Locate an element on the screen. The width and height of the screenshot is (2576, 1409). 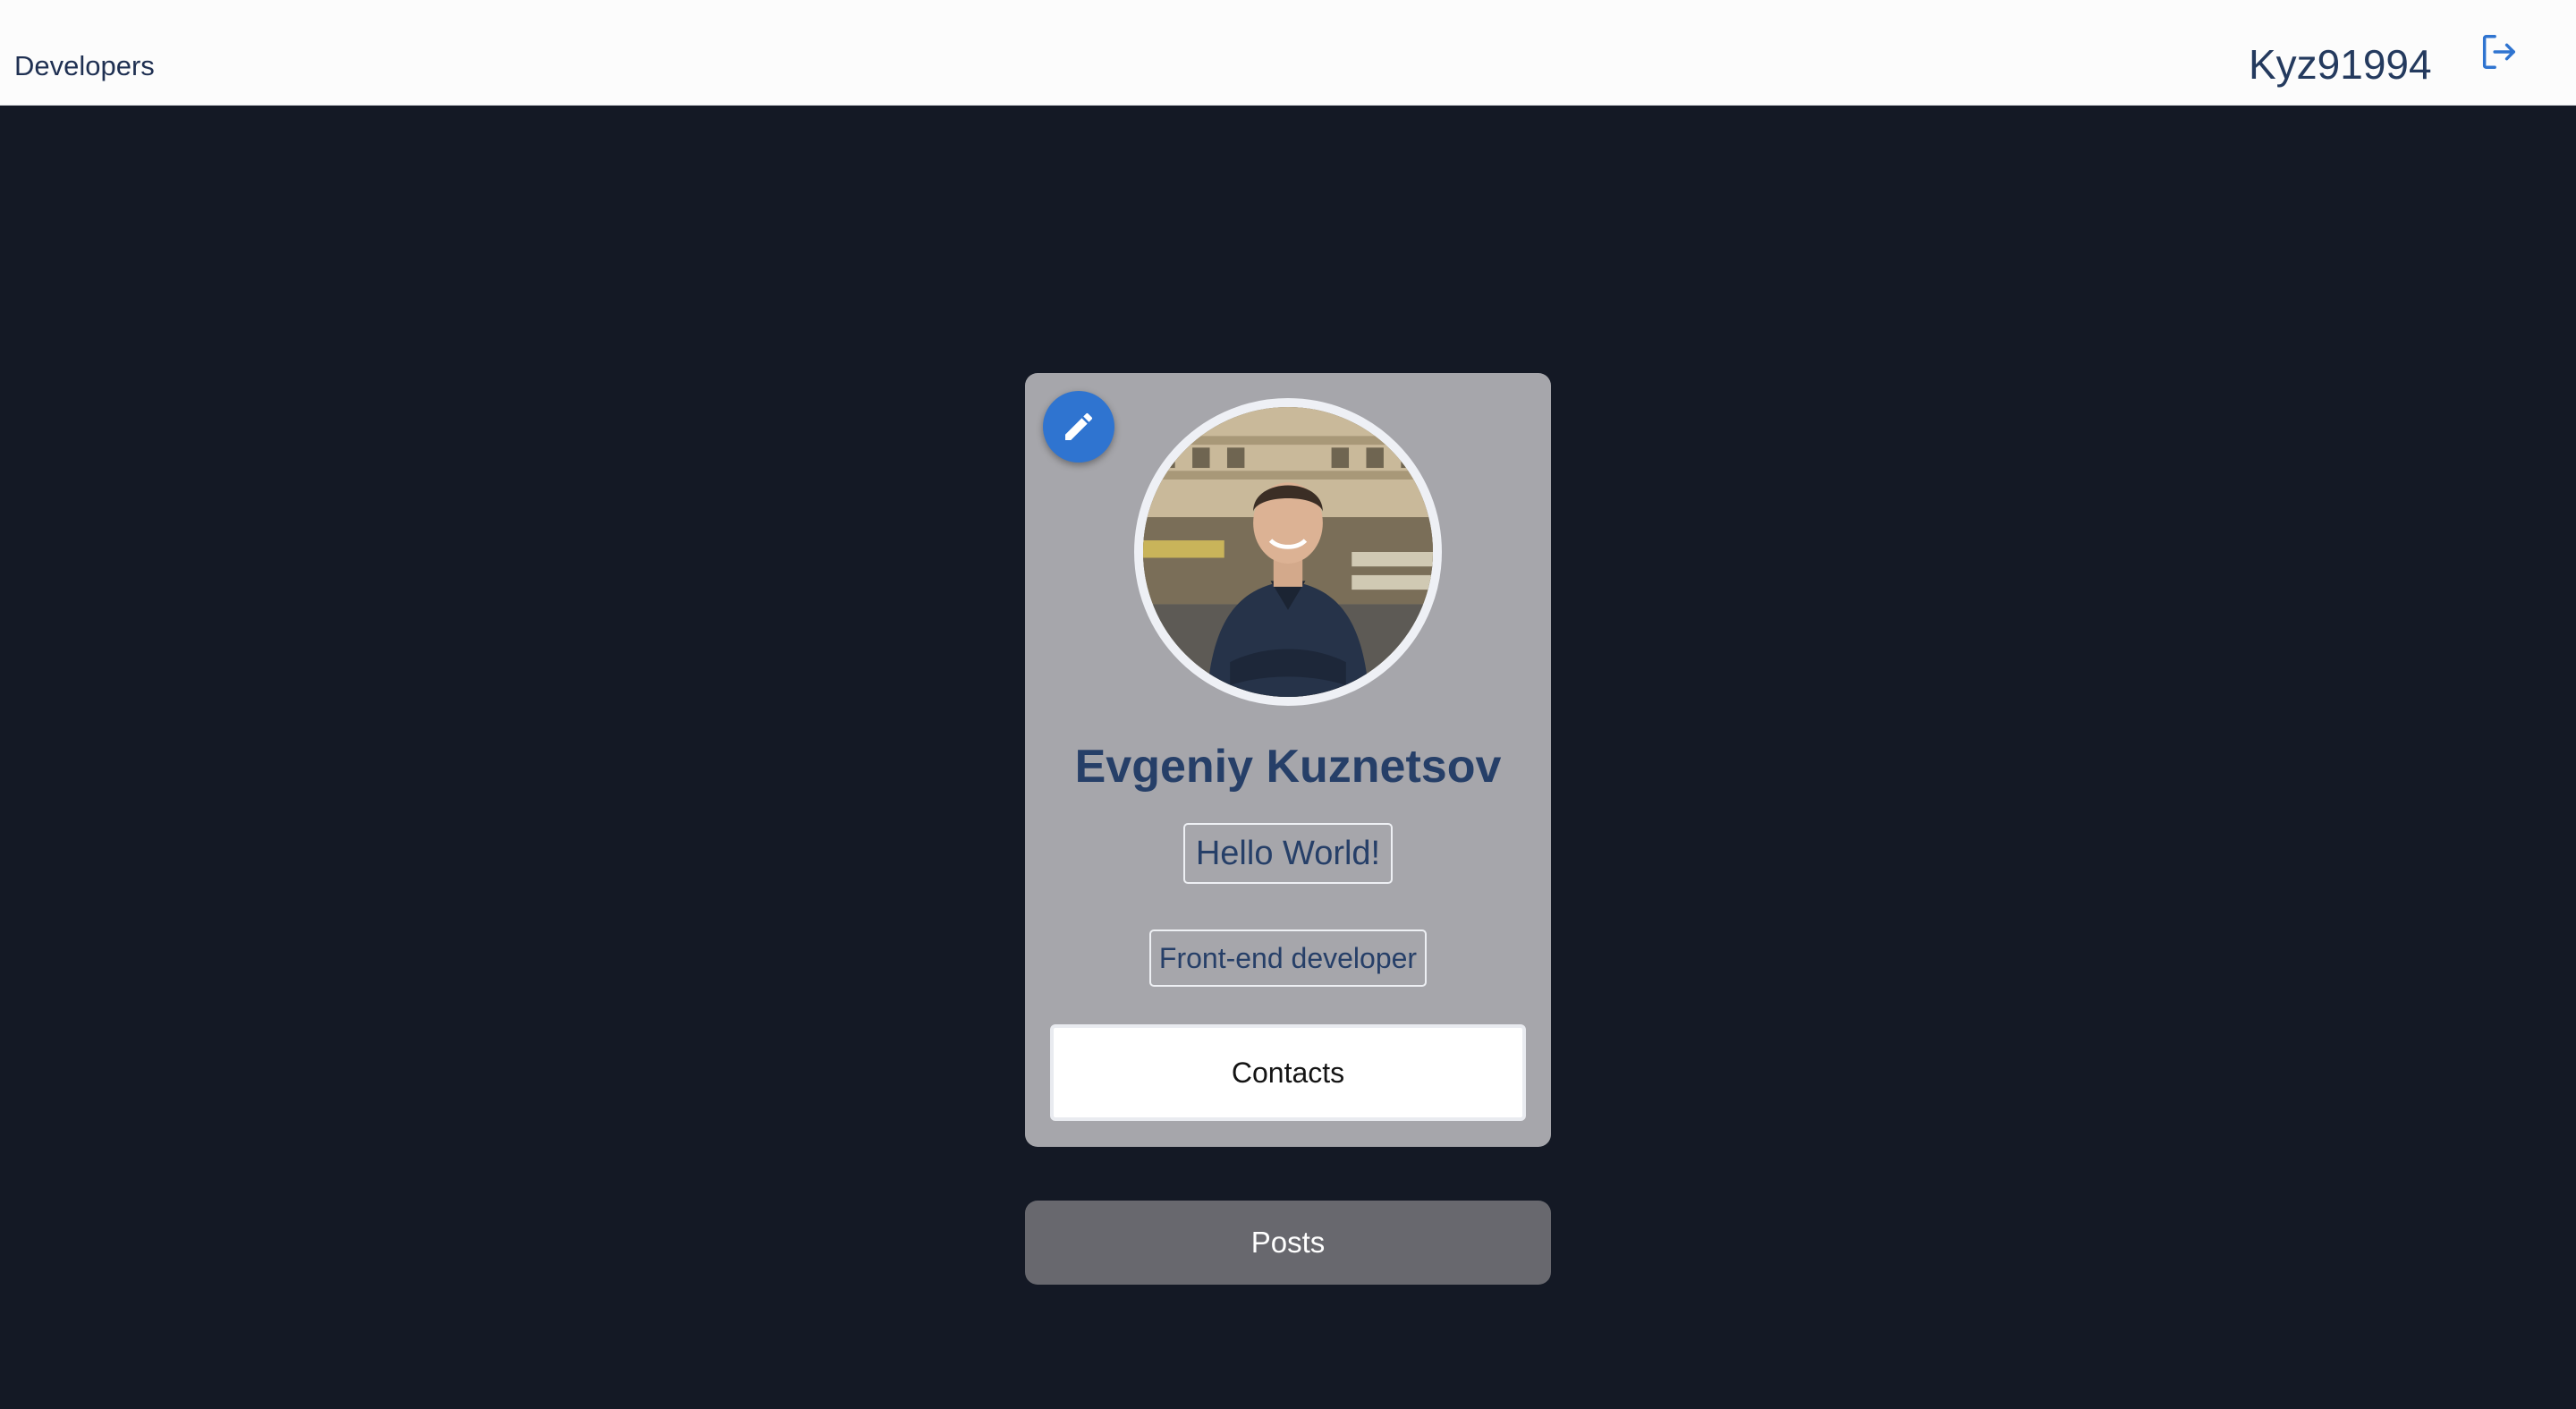
profile-status: Hello World! is located at coordinates (1288, 854).